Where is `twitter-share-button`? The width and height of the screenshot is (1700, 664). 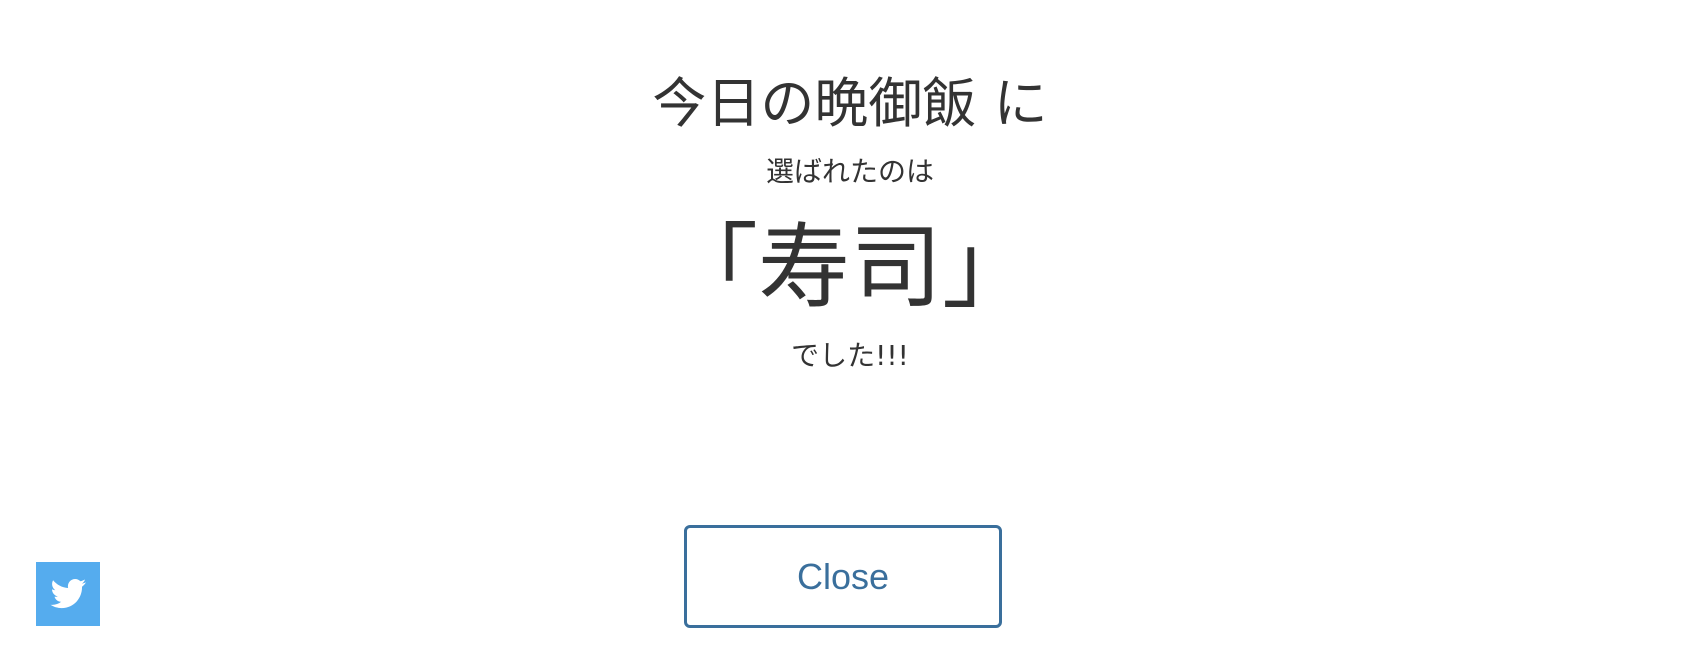
twitter-share-button is located at coordinates (68, 594).